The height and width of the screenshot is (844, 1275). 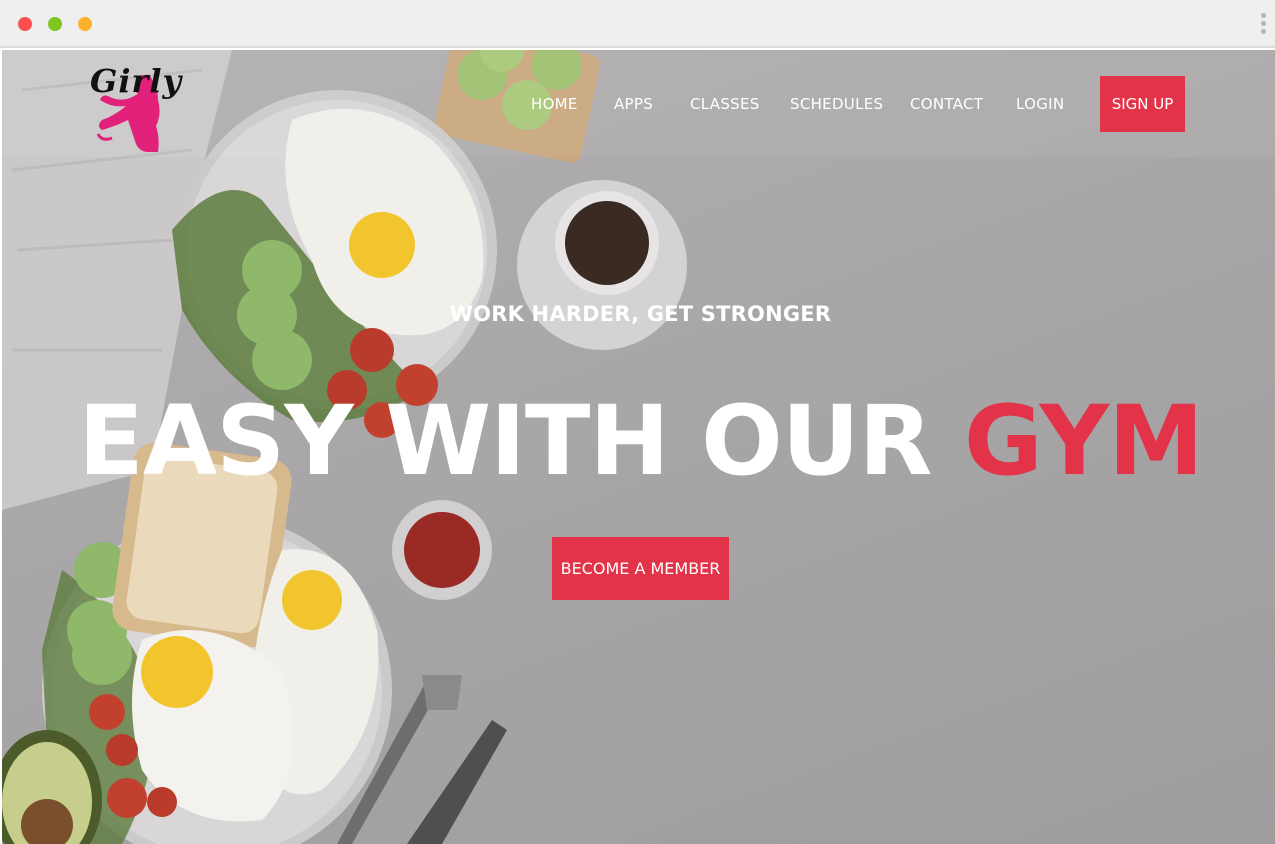 What do you see at coordinates (640, 314) in the screenshot?
I see `hero-tagline: WORK HARDER, GET STRONGER` at bounding box center [640, 314].